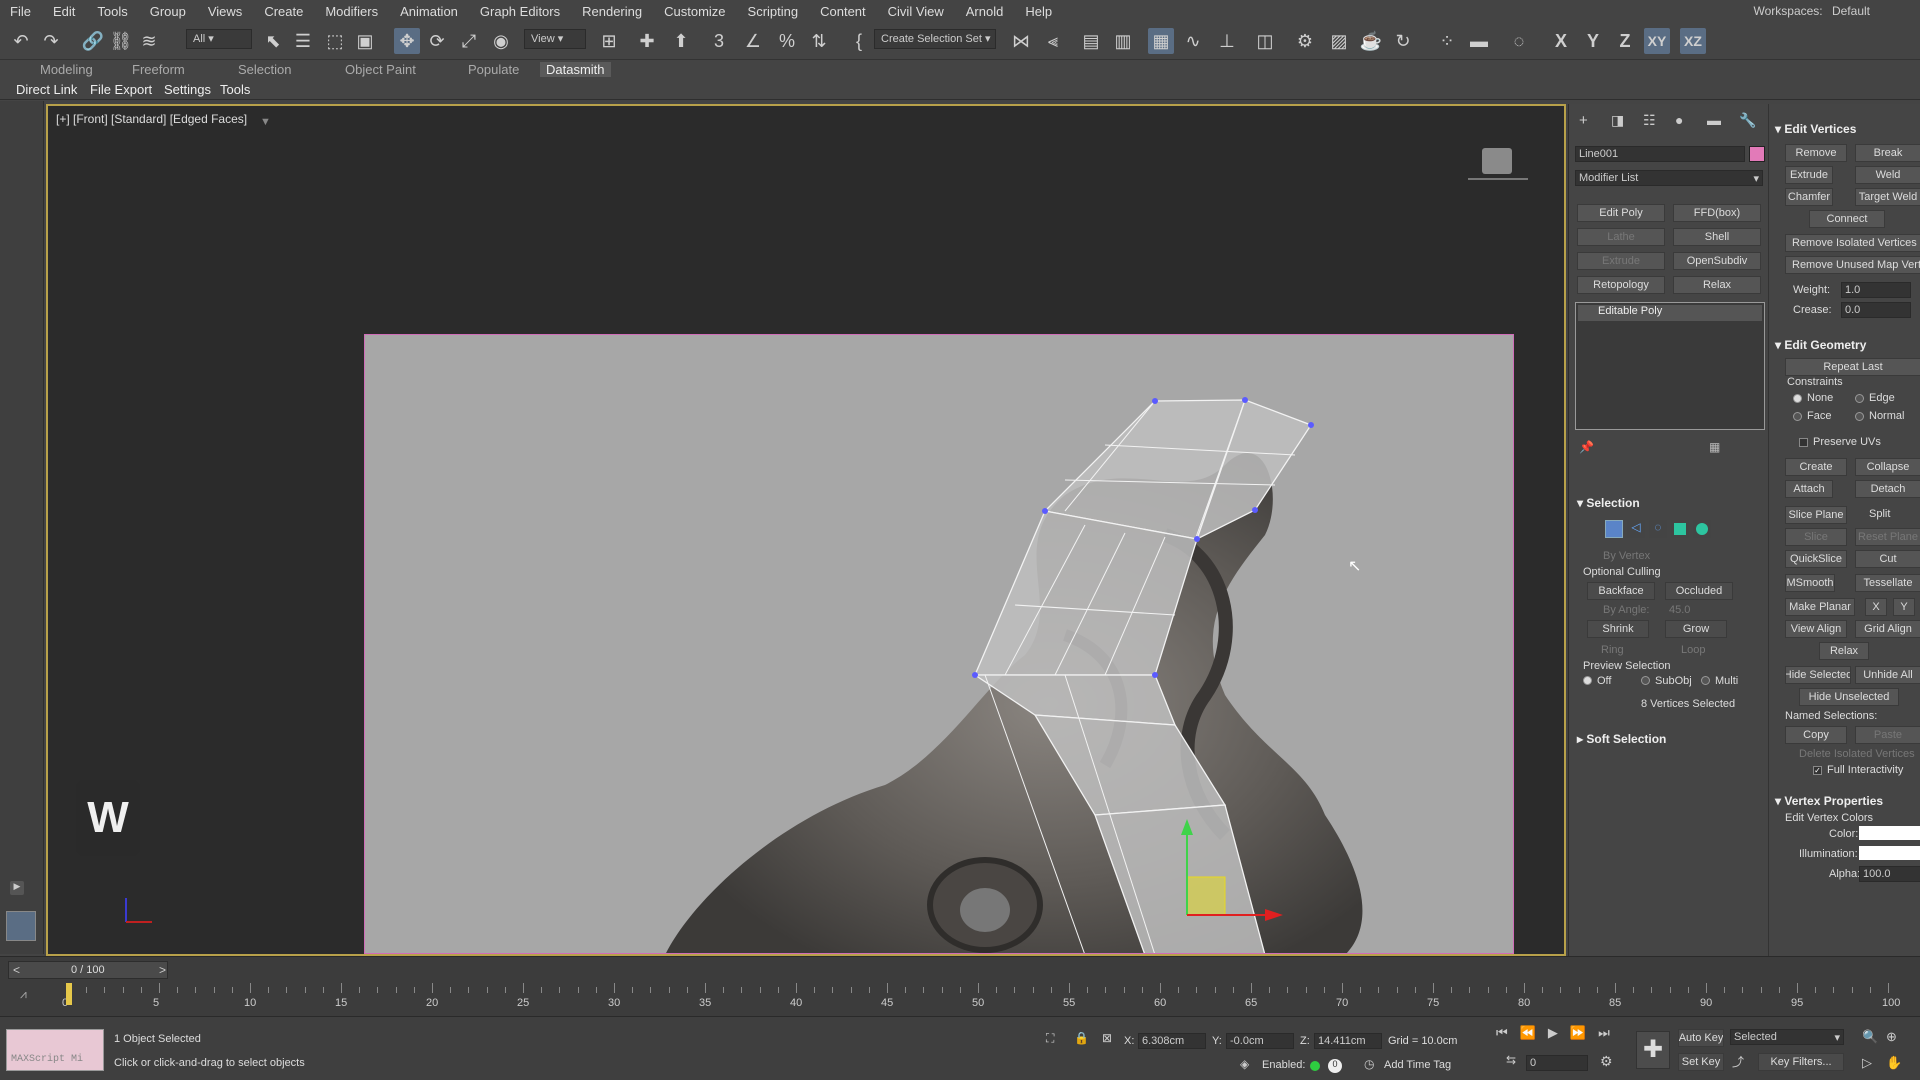  Describe the element at coordinates (1417, 1065) in the screenshot. I see `add-time-tag: Add Time Tag` at that location.